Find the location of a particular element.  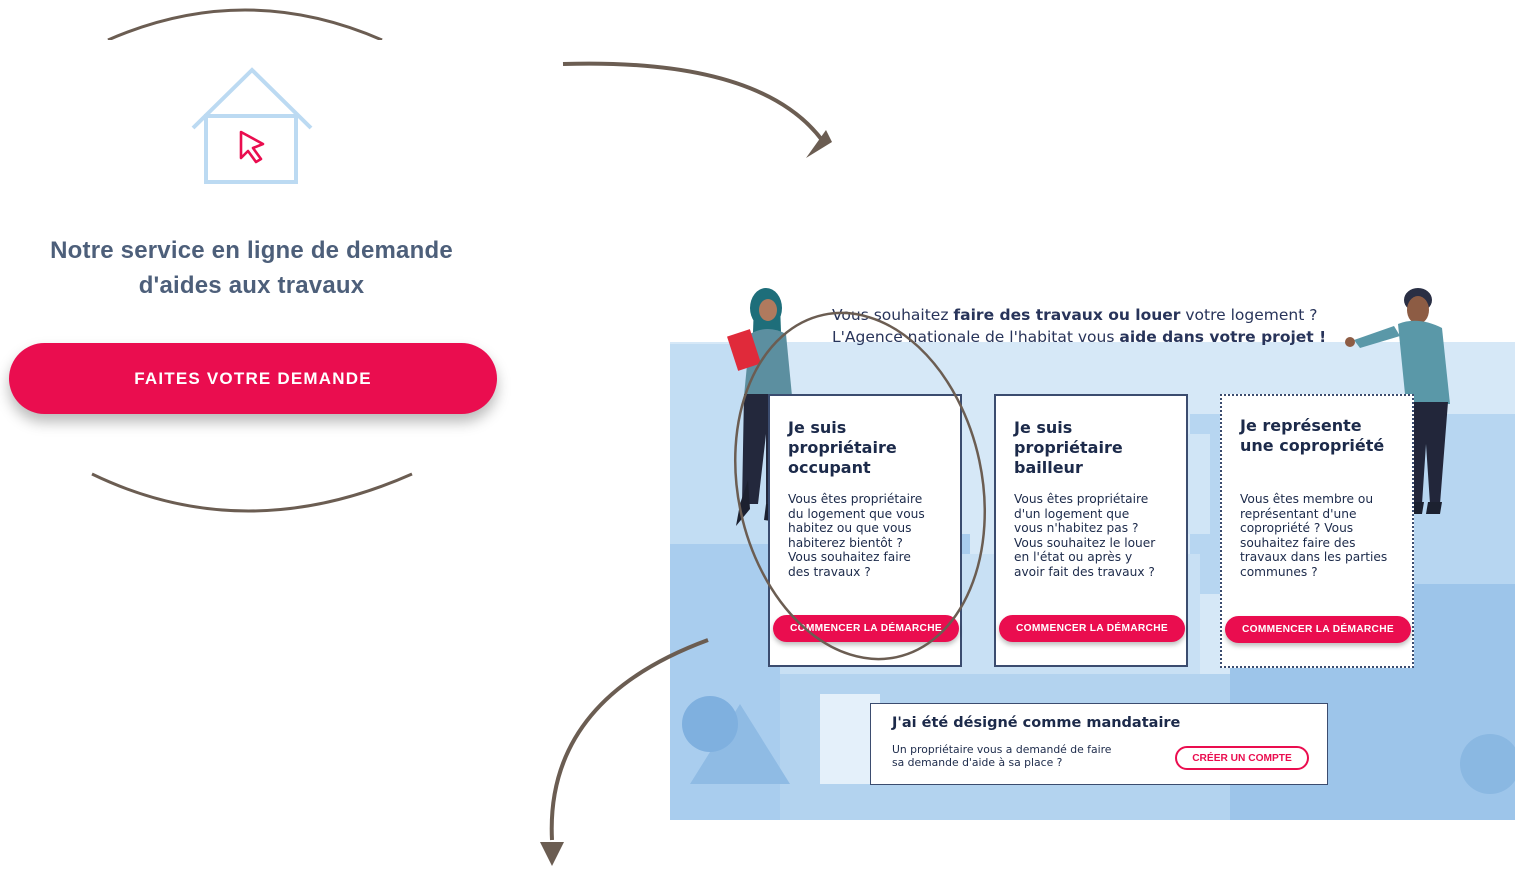

card-description-line: des travaux ? is located at coordinates (829, 571).